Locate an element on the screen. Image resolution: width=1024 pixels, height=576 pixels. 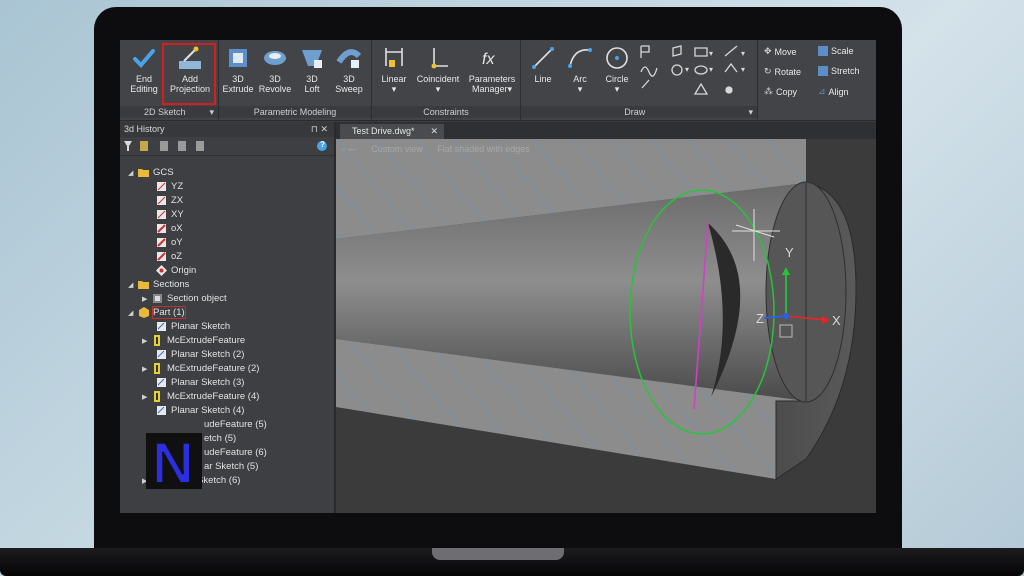
tree-node: ZX is located at coordinates (164, 201).